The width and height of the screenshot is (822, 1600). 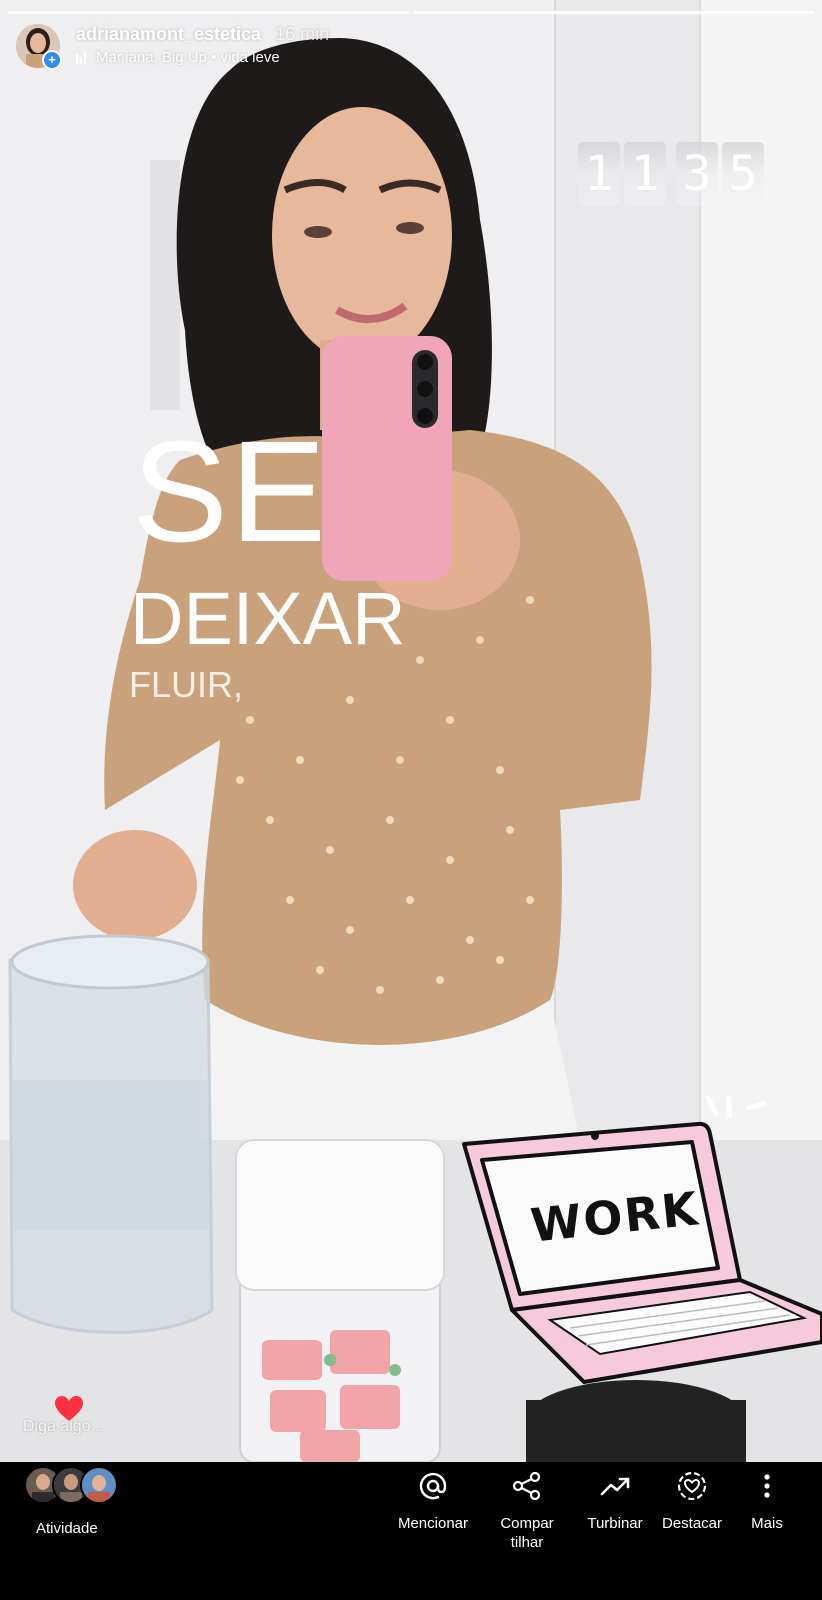 I want to click on overlay-text-line2: DEIXAR, so click(x=268, y=618).